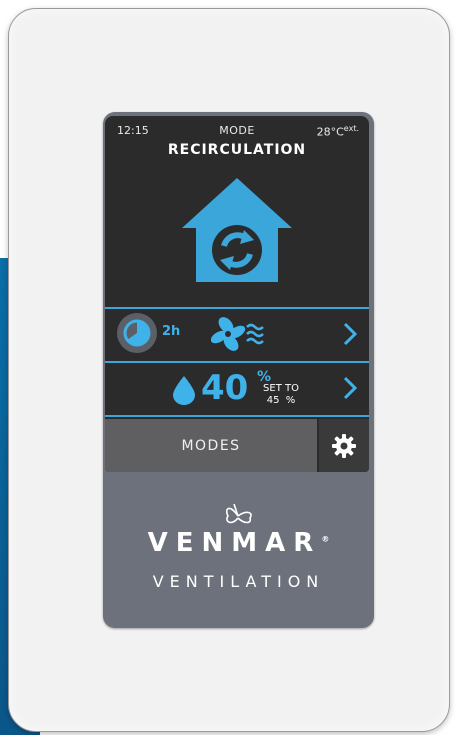 The image size is (456, 735). I want to click on brand-name: VENMAR®, so click(238, 543).